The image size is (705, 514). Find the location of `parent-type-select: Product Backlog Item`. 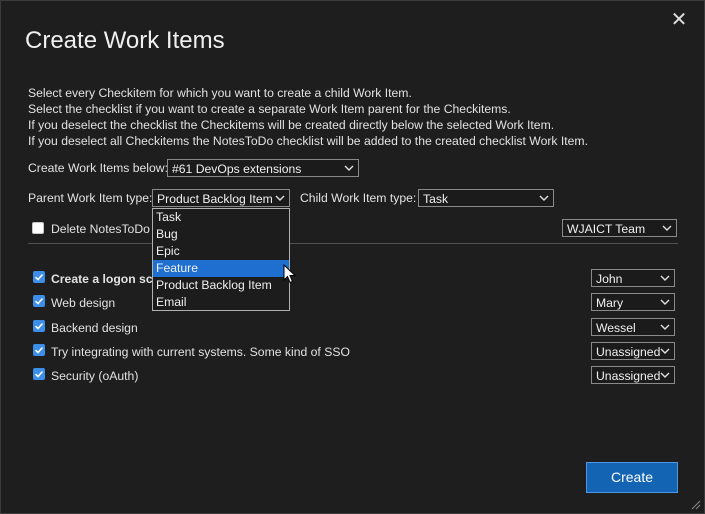

parent-type-select: Product Backlog Item is located at coordinates (221, 198).